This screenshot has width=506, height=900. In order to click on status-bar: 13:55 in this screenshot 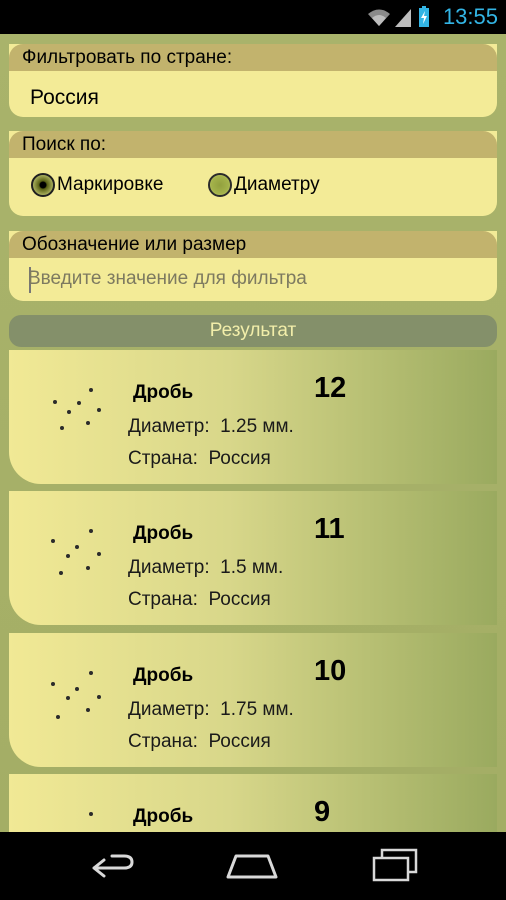, I will do `click(253, 17)`.